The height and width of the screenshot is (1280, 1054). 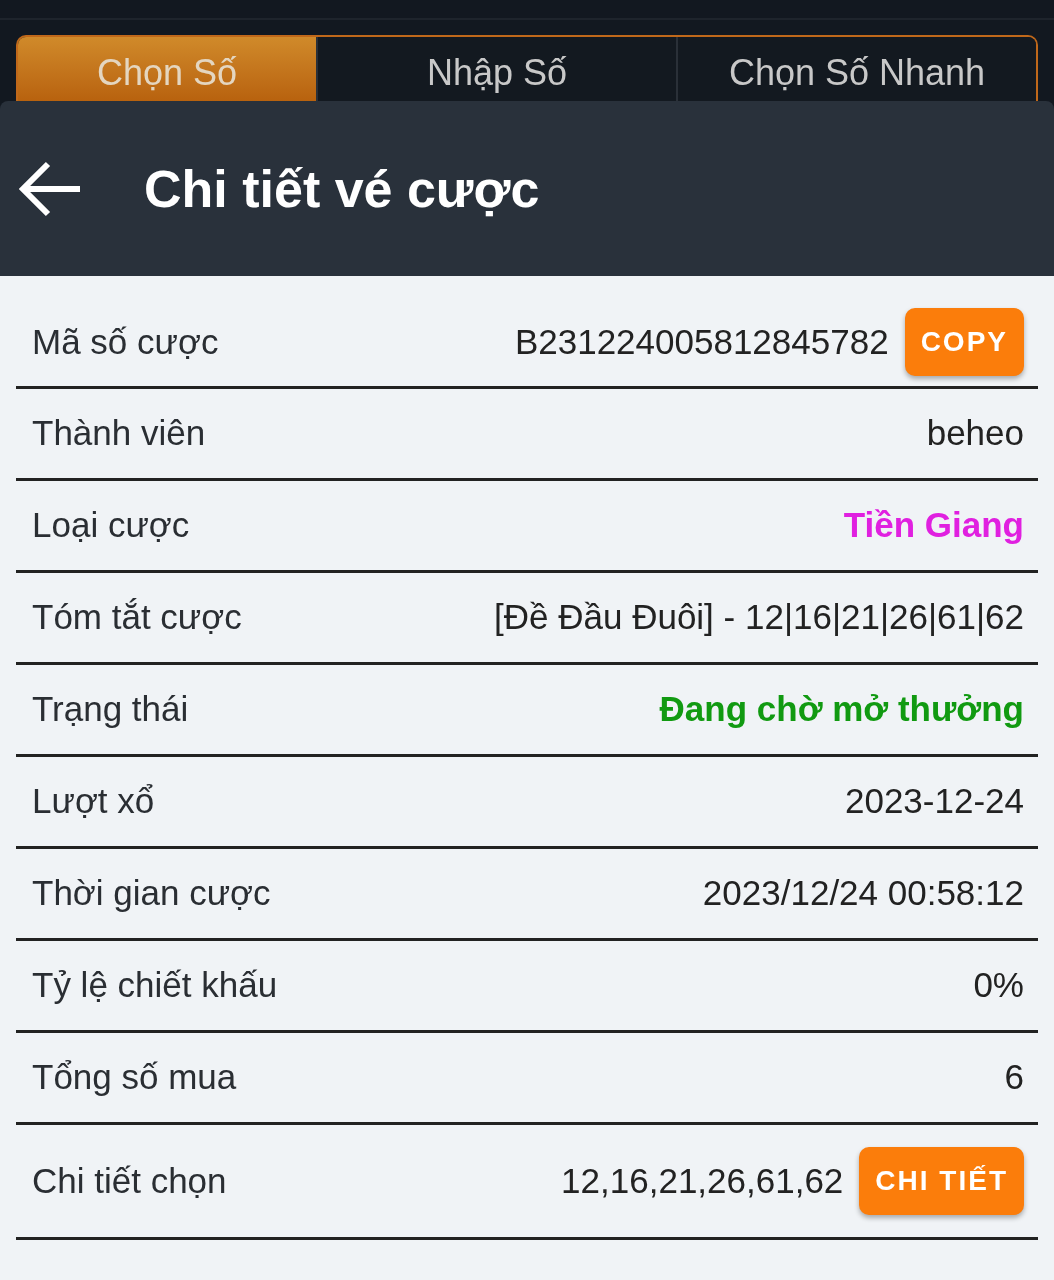 I want to click on action-button: COPY, so click(x=964, y=342).